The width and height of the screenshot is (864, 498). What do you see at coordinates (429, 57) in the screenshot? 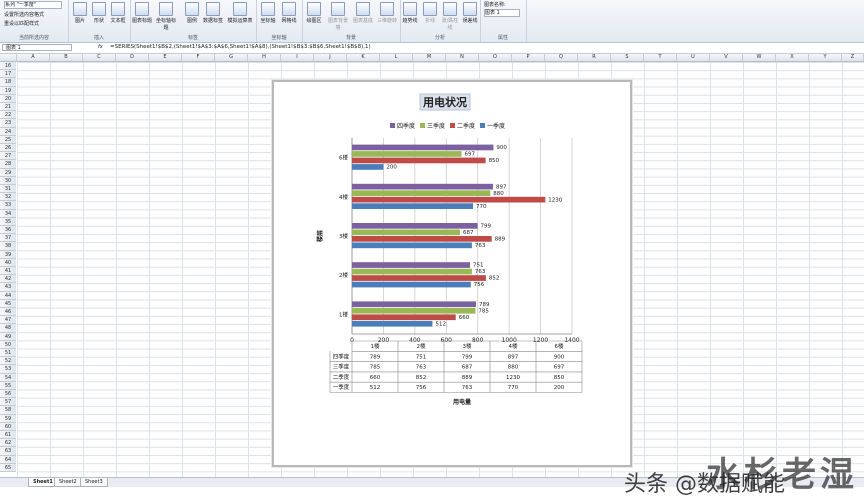
I see `column-header-M: M` at bounding box center [429, 57].